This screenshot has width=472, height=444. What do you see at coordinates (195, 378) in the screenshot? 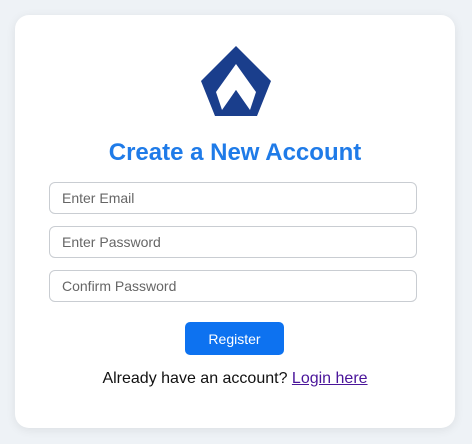
I see `login-prompt-text: Already have an account?` at bounding box center [195, 378].